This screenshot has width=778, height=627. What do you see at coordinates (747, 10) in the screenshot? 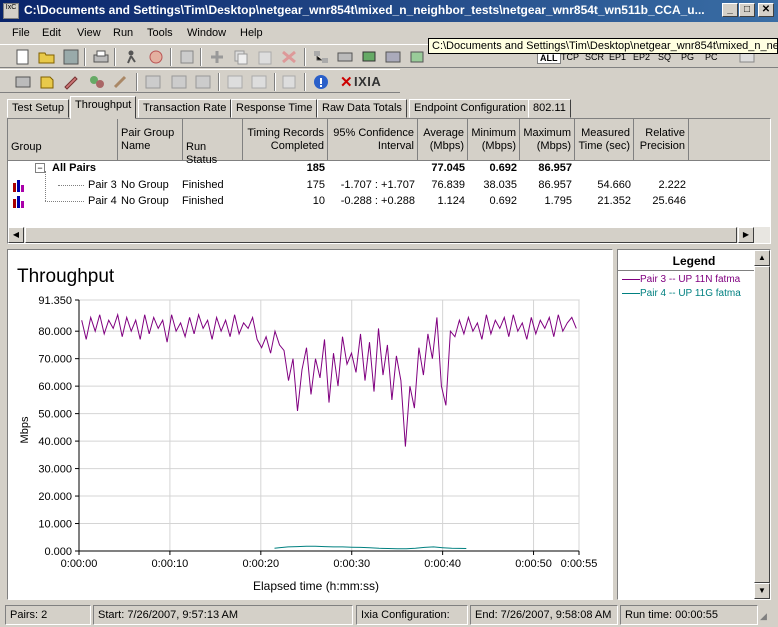
I see `maximize-button: □` at bounding box center [747, 10].